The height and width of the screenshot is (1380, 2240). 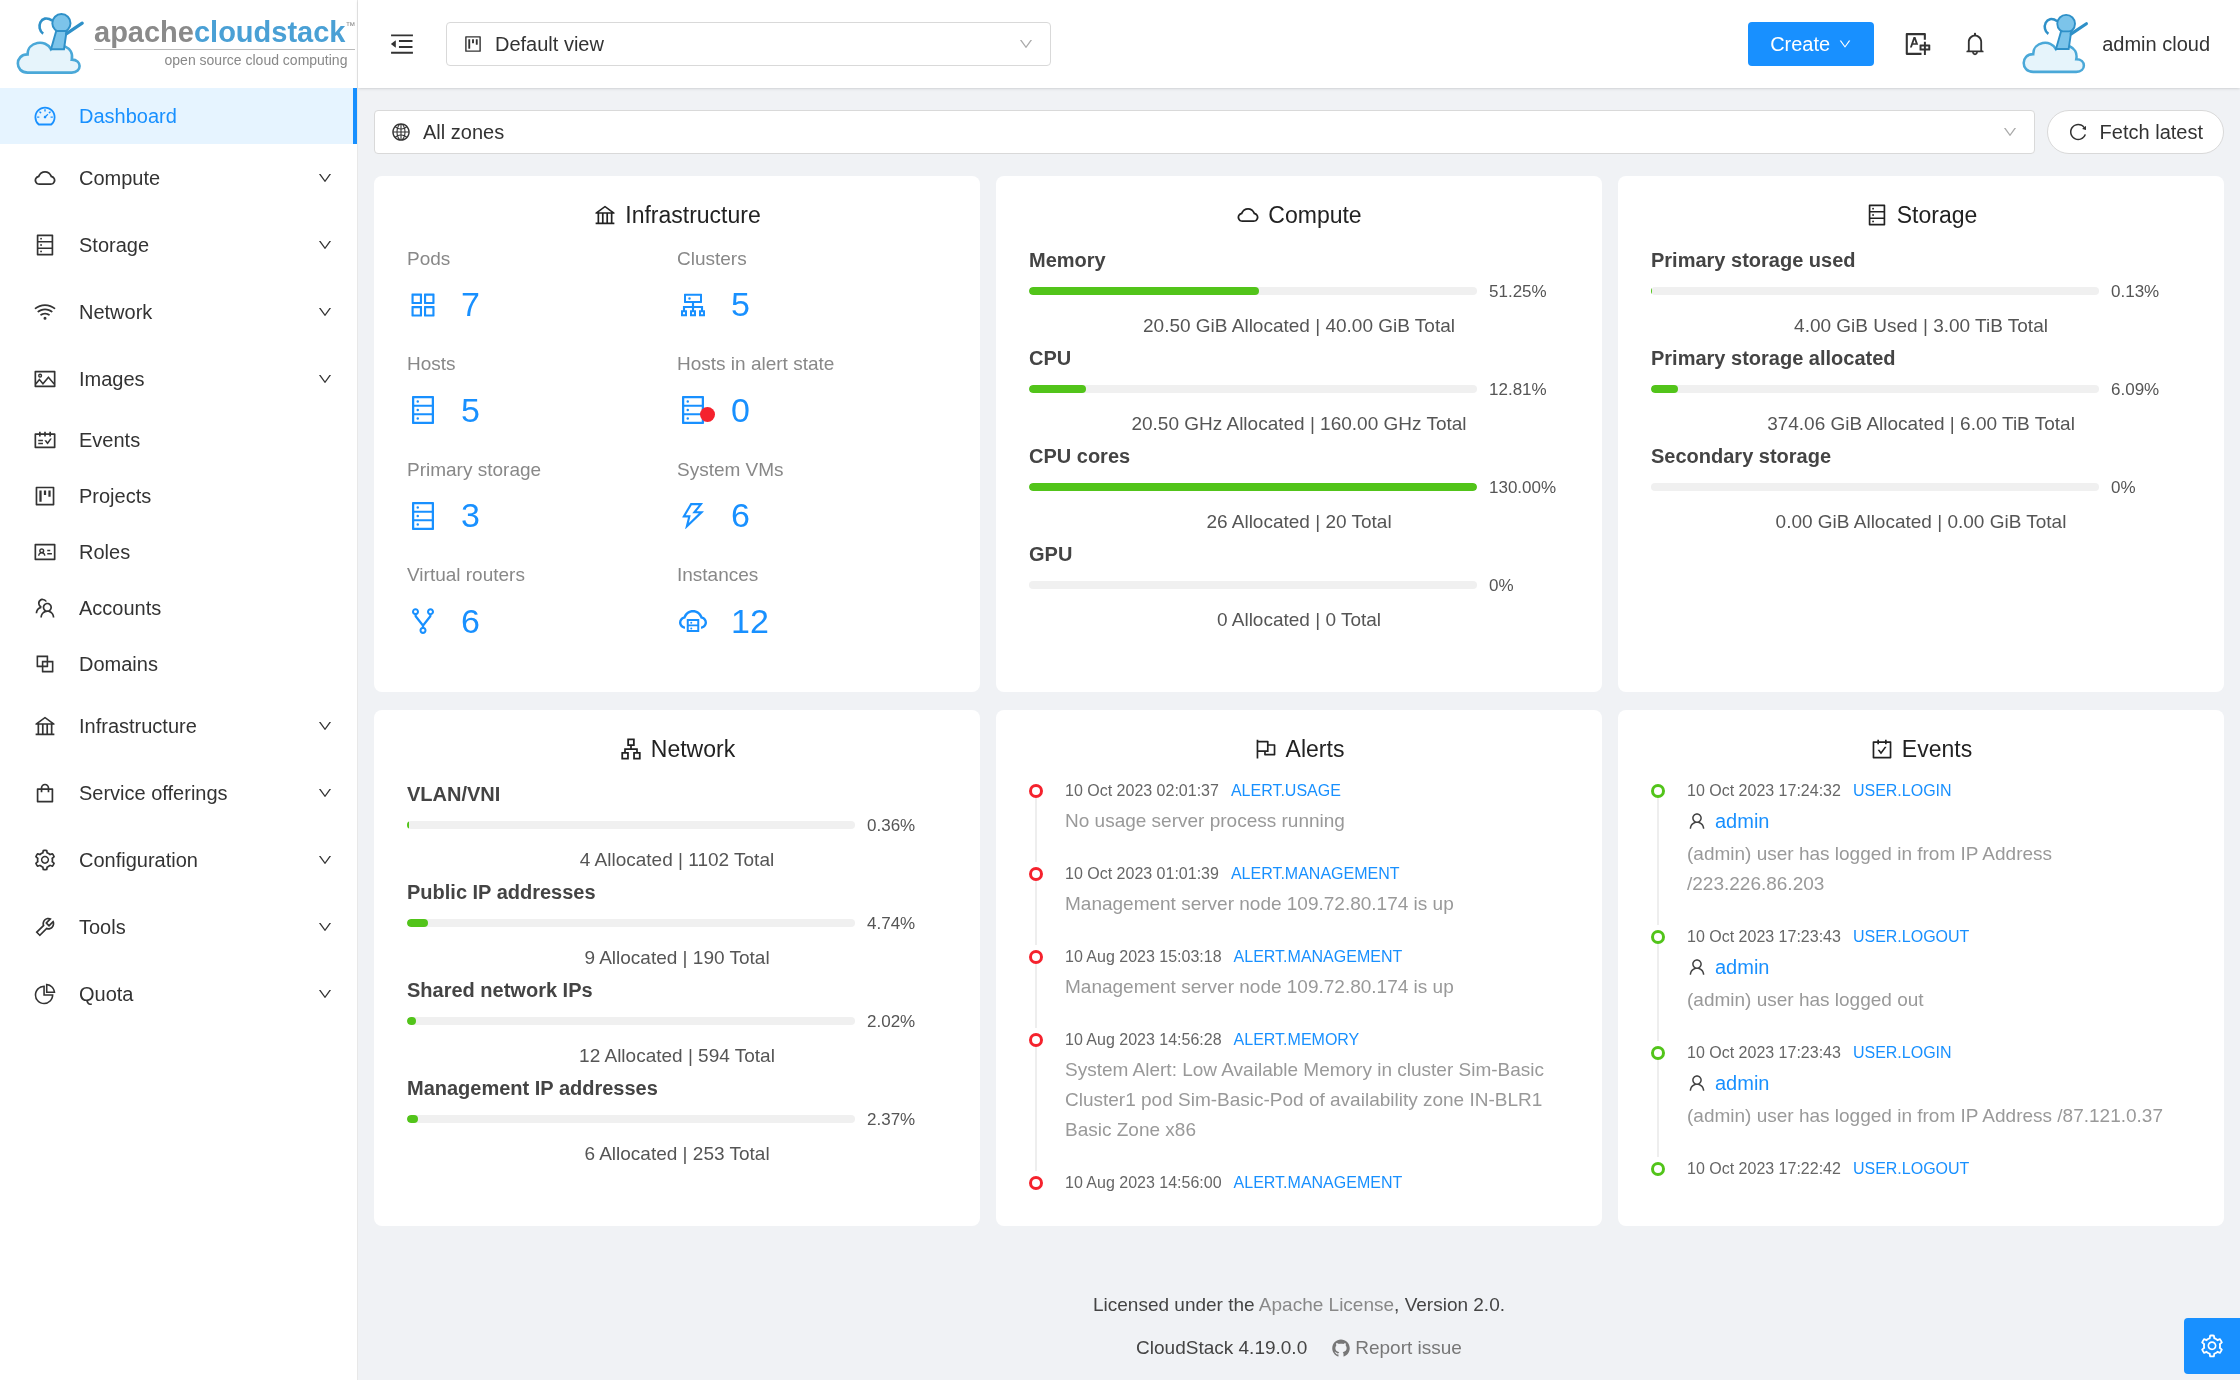 I want to click on card-title: Events, so click(x=1937, y=749).